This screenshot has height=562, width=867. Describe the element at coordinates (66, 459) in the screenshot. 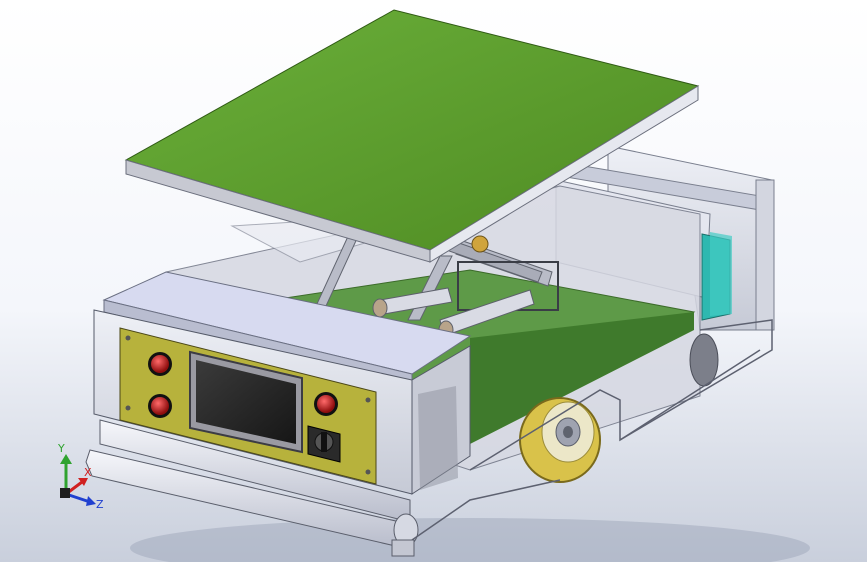

I see `y-axis-arrowhead` at that location.